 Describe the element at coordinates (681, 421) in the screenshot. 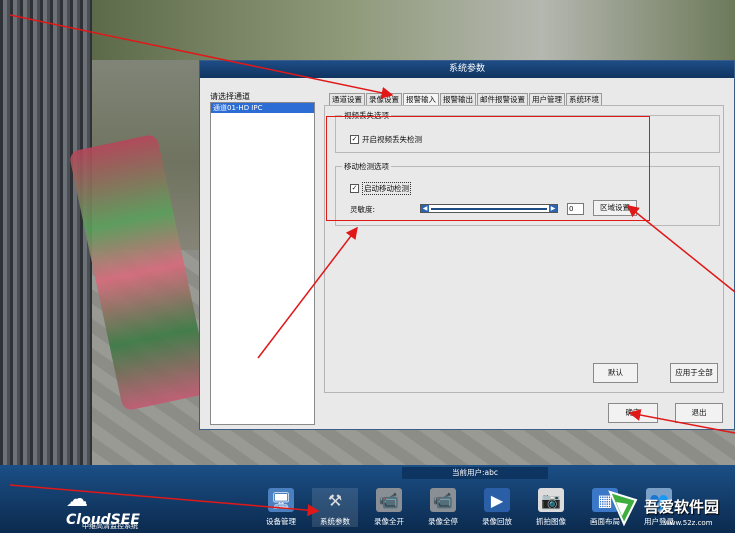

I see `arrow-to-ok-button` at that location.